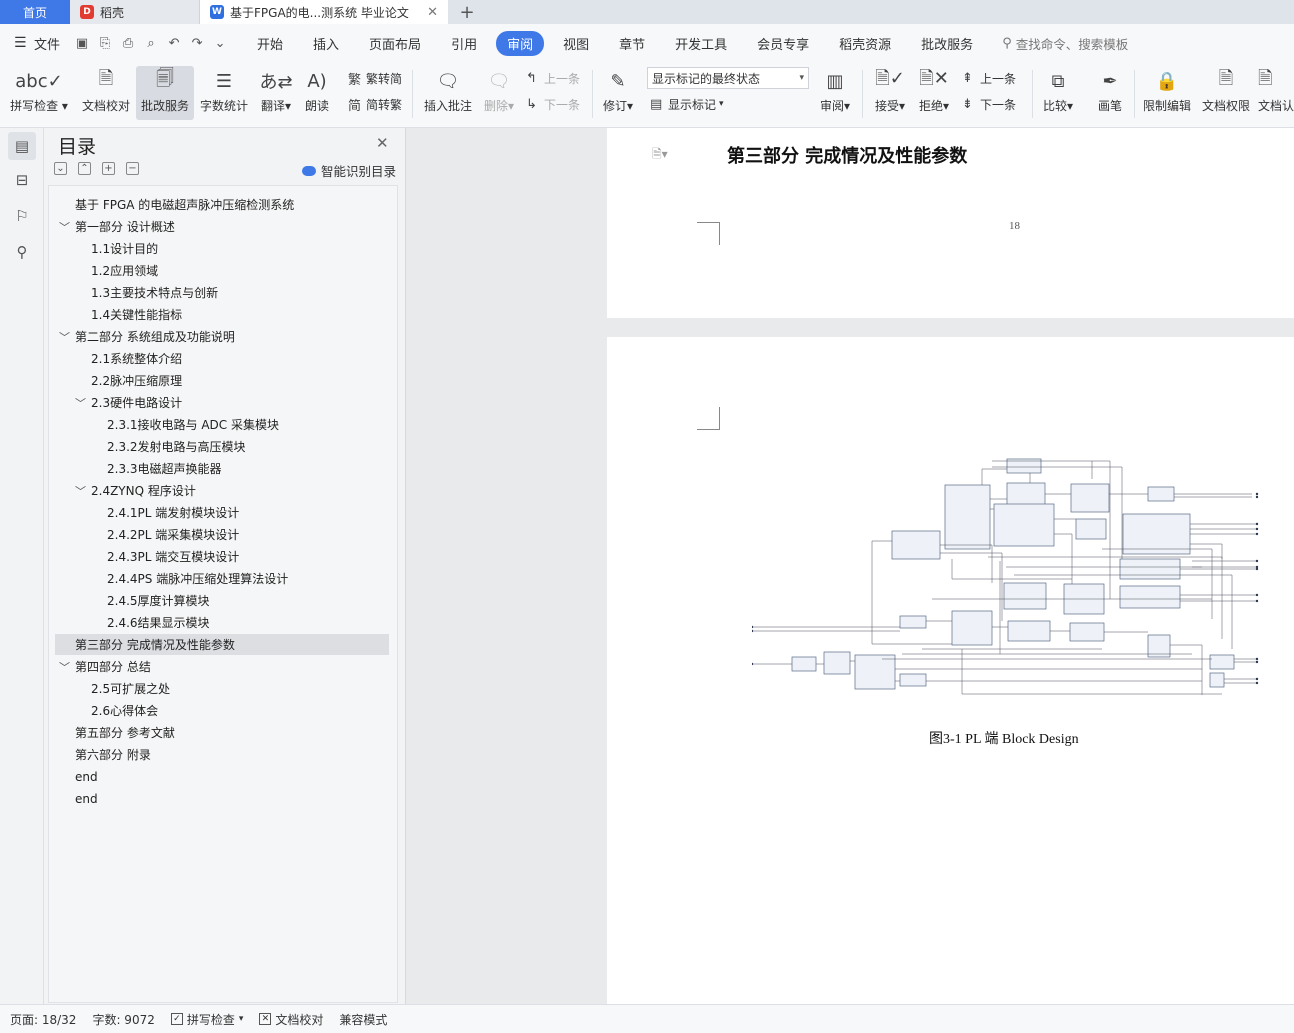  Describe the element at coordinates (222, 600) in the screenshot. I see `toc-item: 2.4.5厚度计算模块` at that location.